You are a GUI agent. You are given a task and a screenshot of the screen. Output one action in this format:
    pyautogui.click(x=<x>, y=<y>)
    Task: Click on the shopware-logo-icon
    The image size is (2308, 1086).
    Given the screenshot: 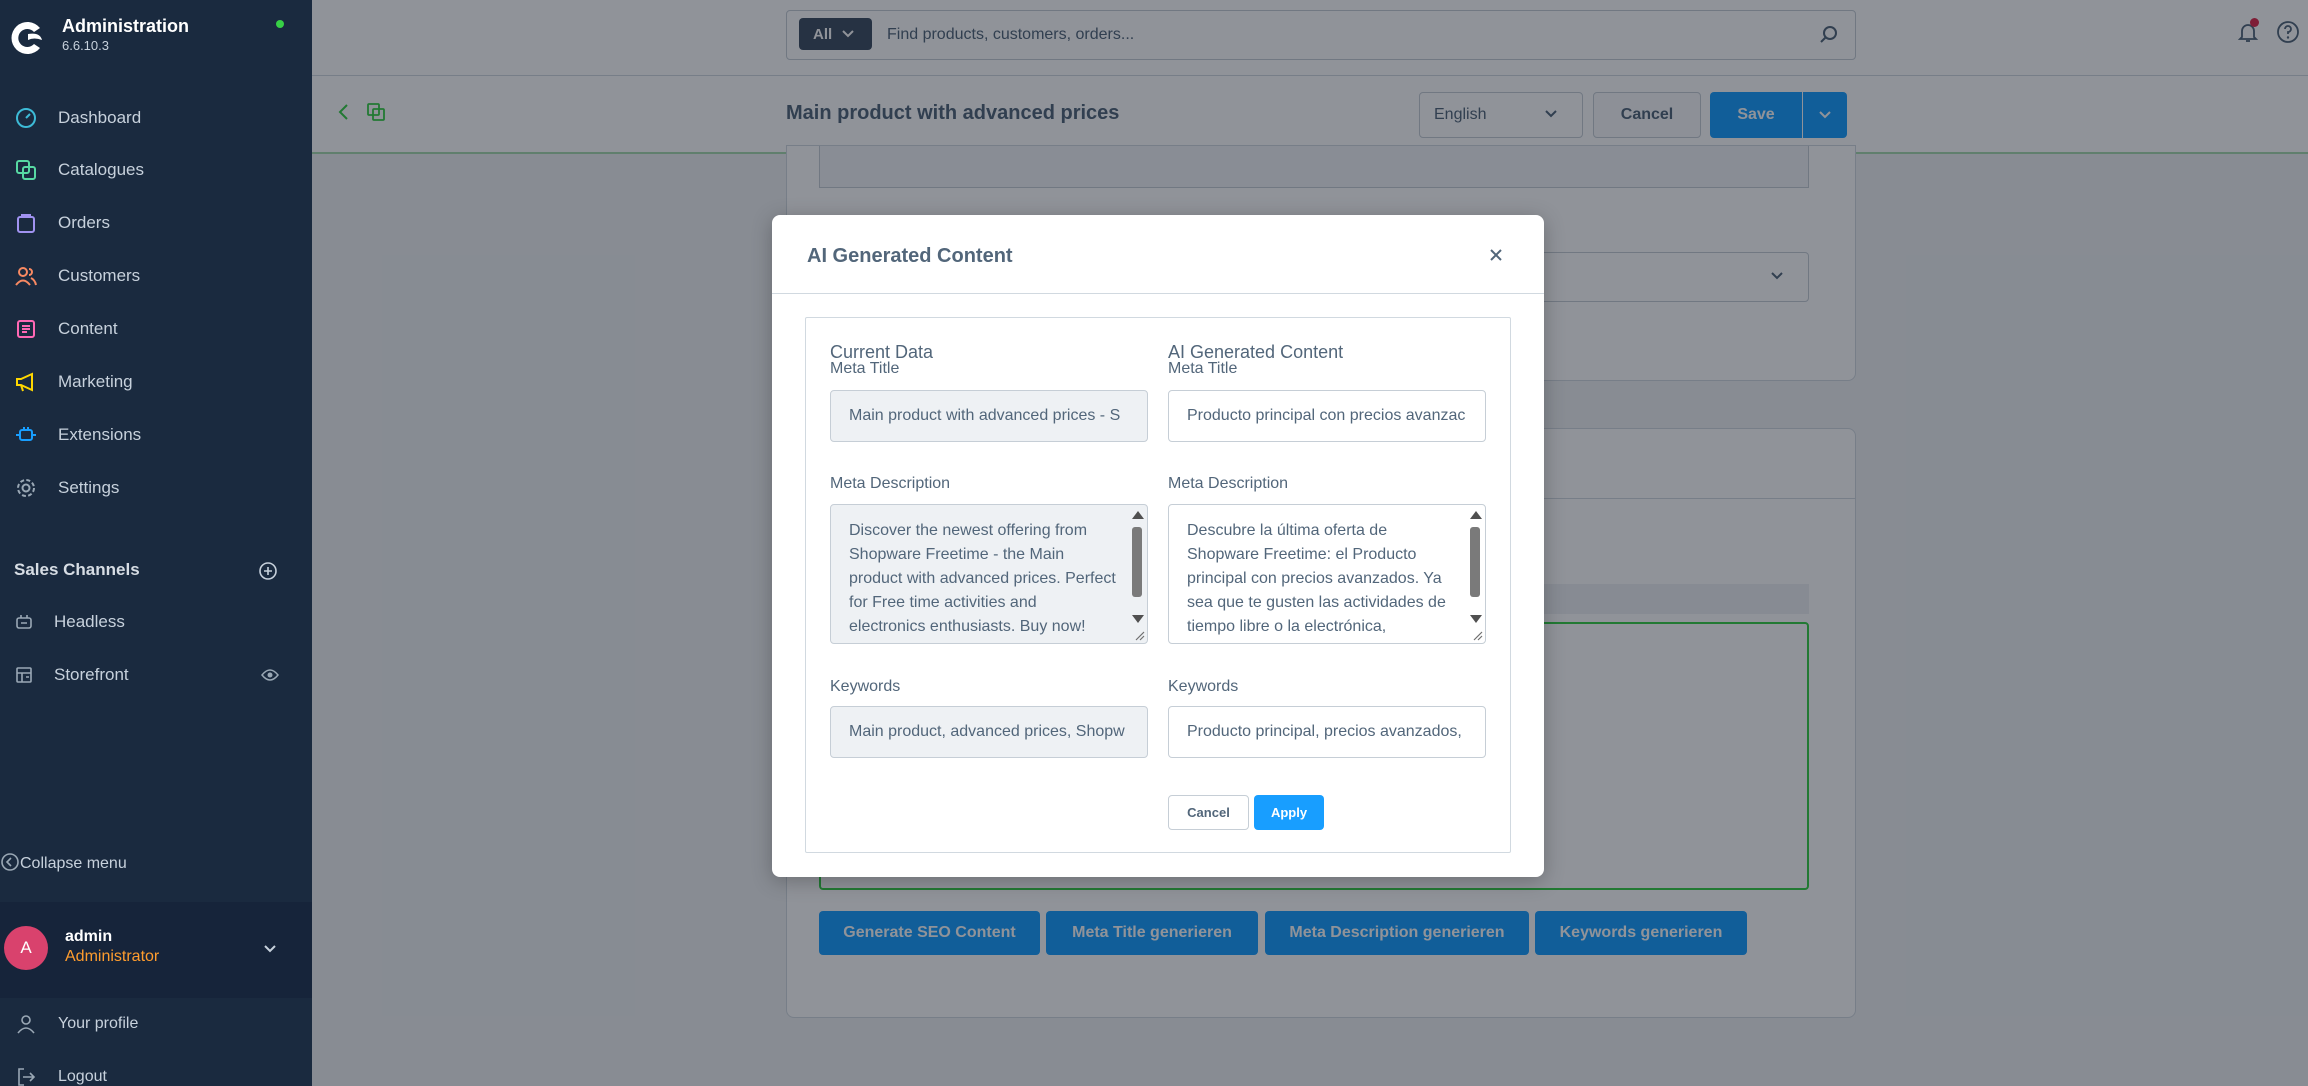 What is the action you would take?
    pyautogui.click(x=26, y=38)
    